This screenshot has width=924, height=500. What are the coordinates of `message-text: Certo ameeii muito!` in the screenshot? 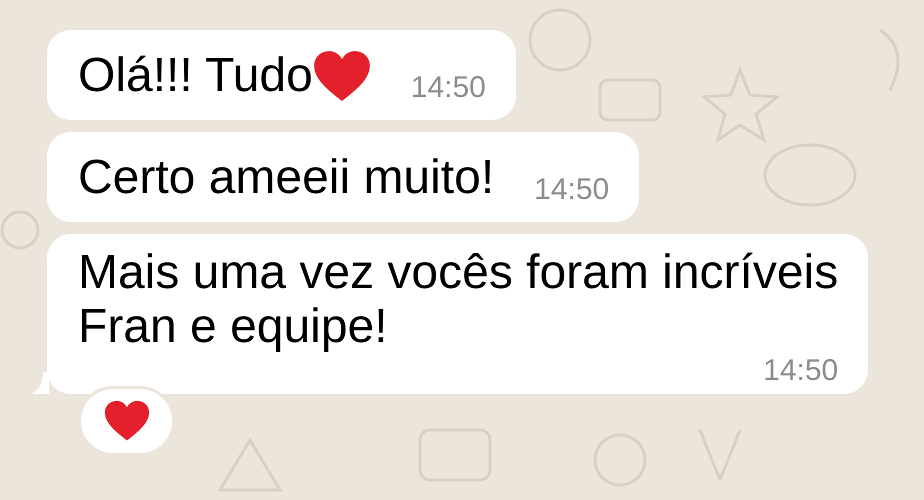 It's located at (286, 178).